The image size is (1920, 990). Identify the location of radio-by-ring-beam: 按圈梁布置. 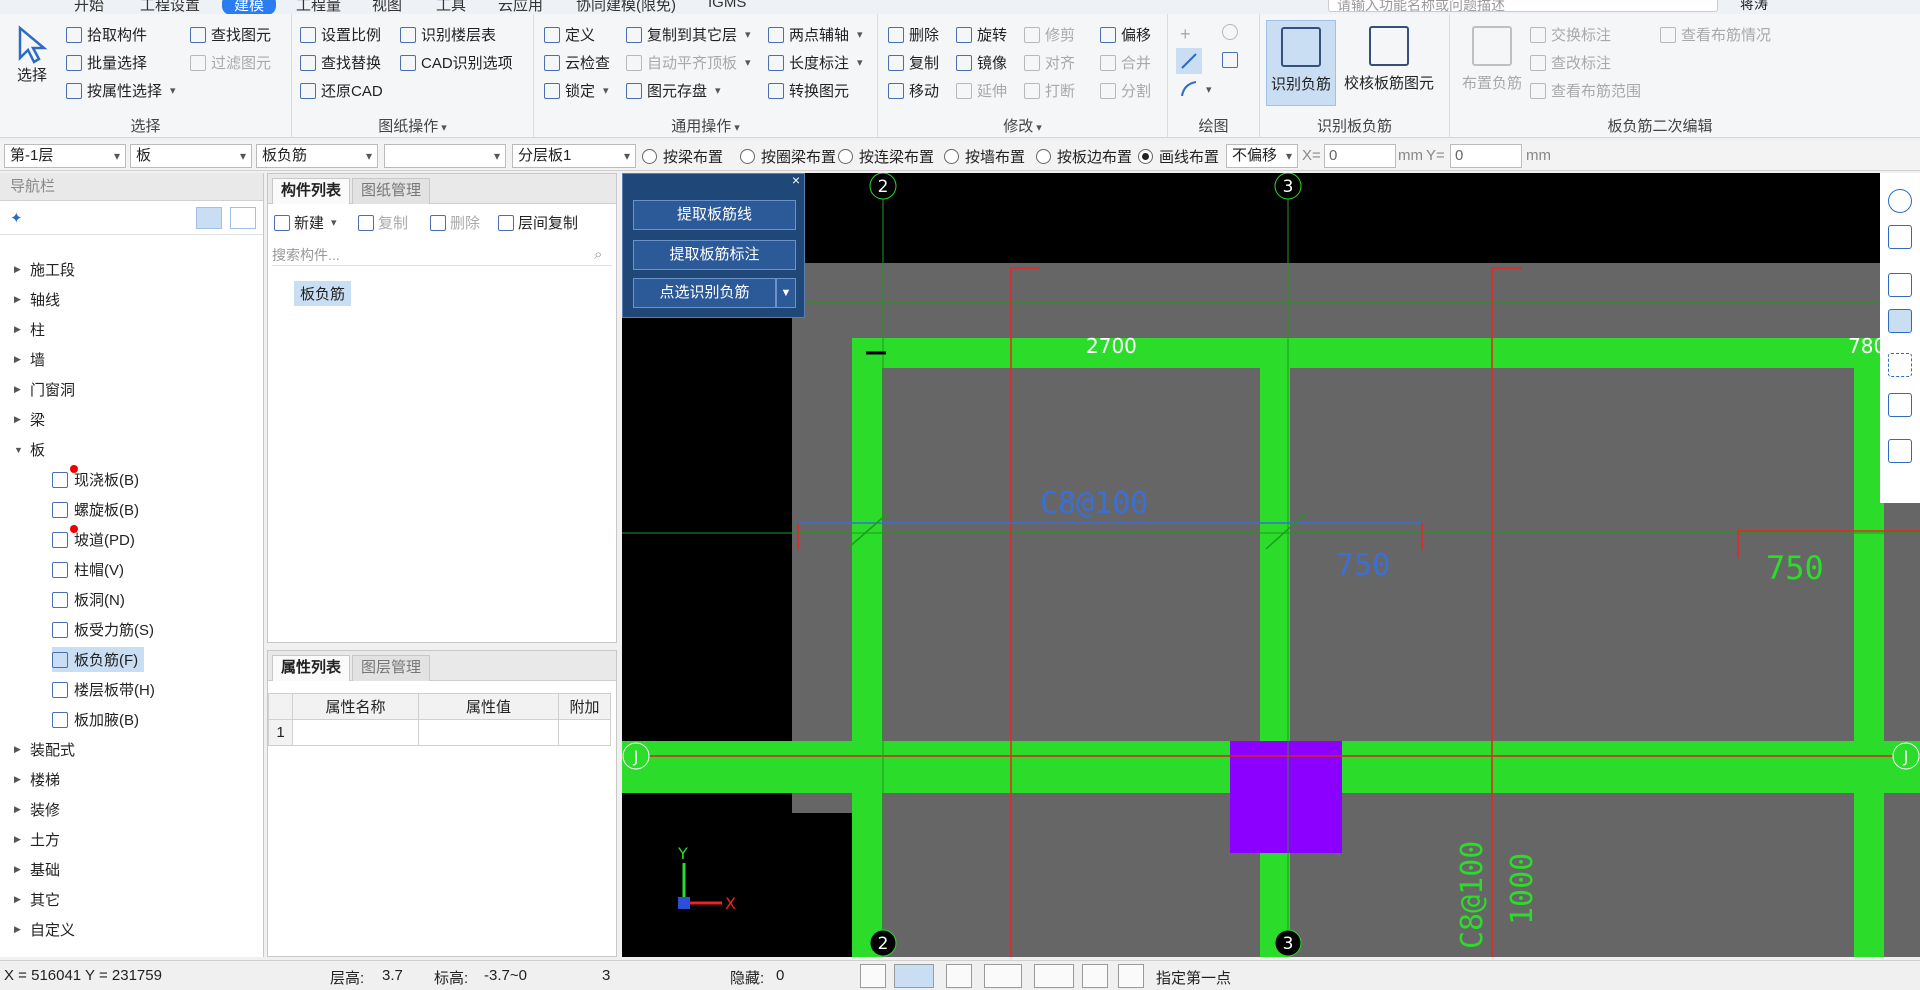
(788, 156).